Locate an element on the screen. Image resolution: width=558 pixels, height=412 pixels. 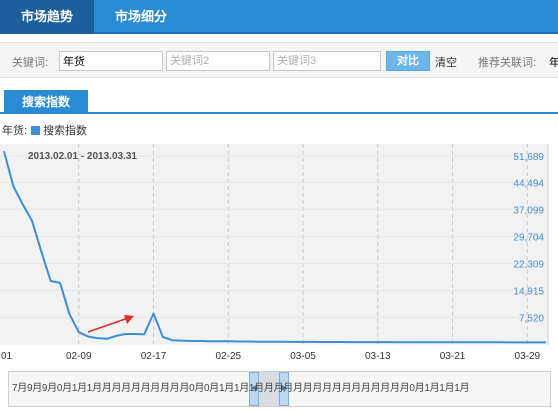
recommend-label: 推荐关联词: is located at coordinates (507, 63).